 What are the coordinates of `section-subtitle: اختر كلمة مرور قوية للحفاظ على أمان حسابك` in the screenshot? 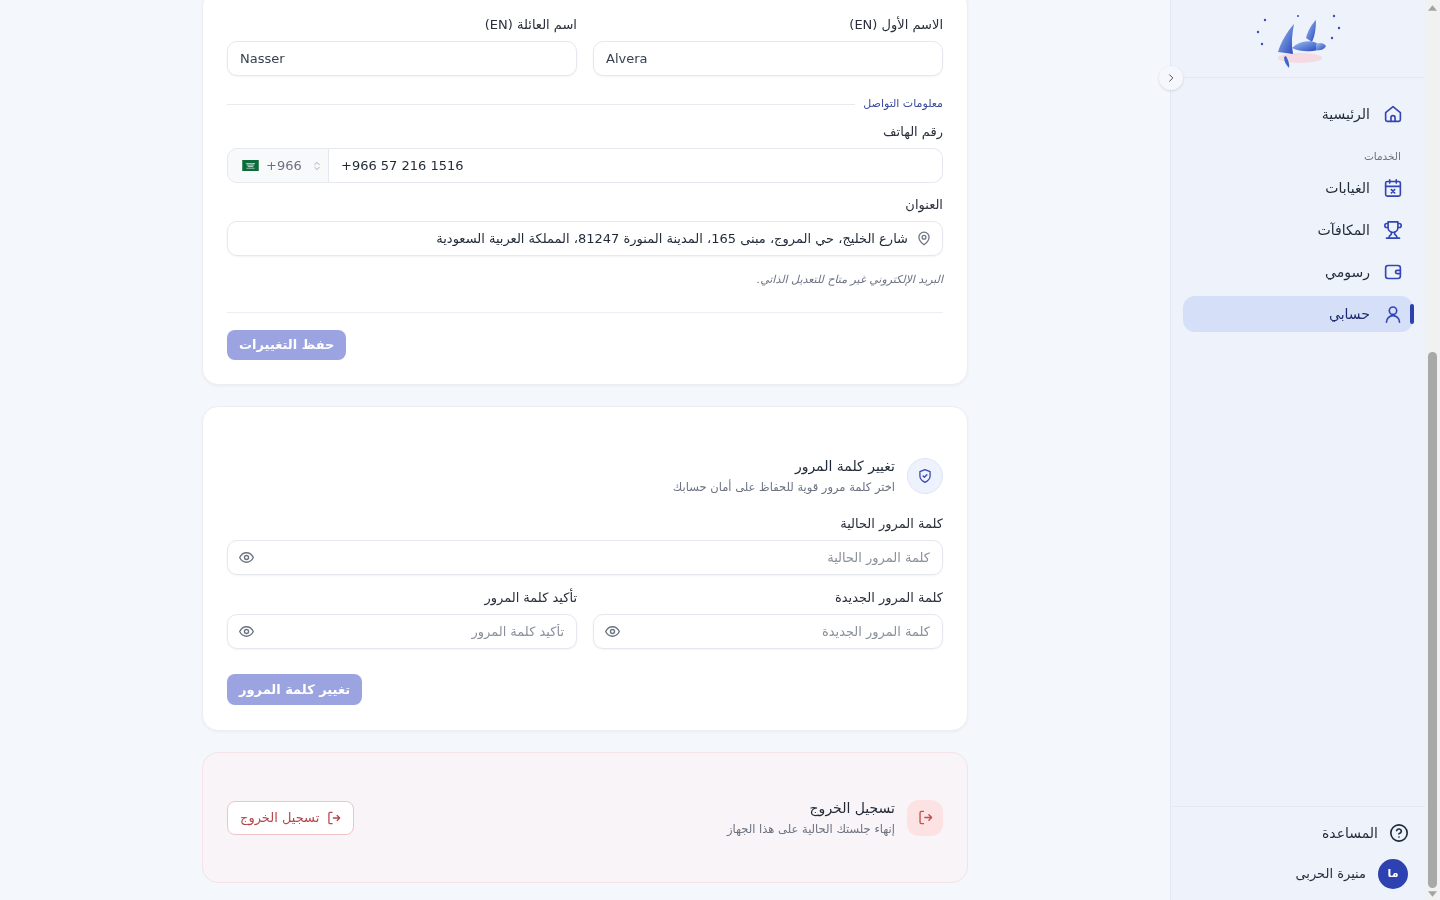 It's located at (783, 487).